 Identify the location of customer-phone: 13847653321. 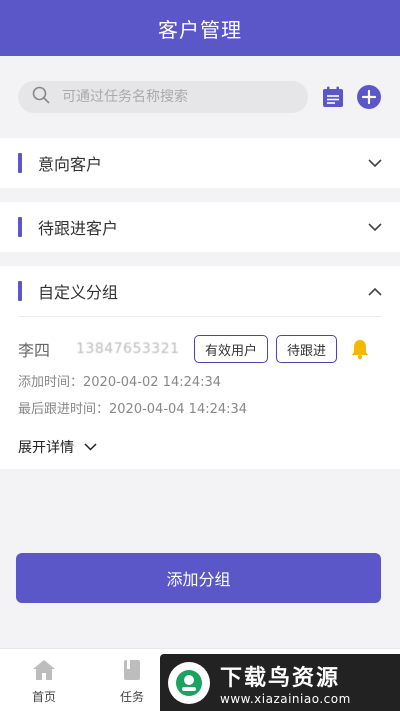
(128, 349).